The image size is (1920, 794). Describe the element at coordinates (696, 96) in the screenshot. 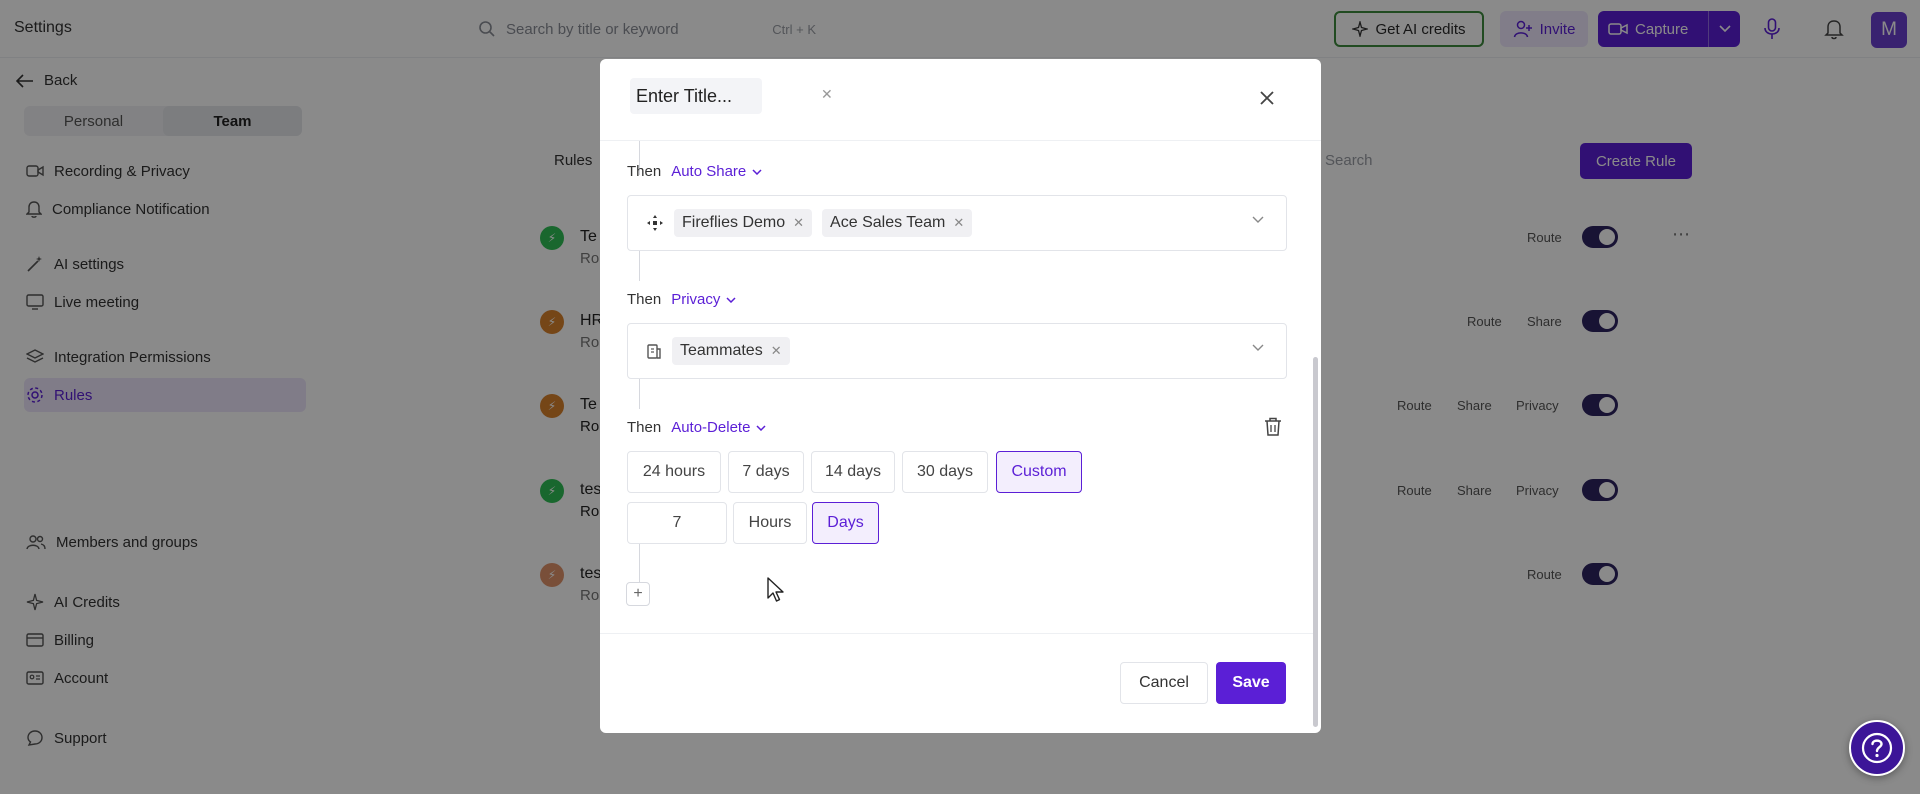

I see `rule-title-input` at that location.